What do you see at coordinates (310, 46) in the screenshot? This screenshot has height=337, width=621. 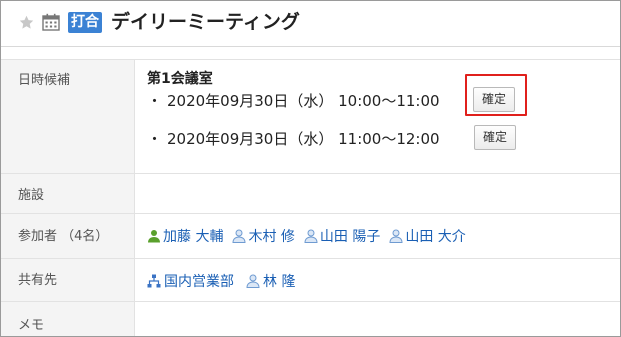 I see `divider` at bounding box center [310, 46].